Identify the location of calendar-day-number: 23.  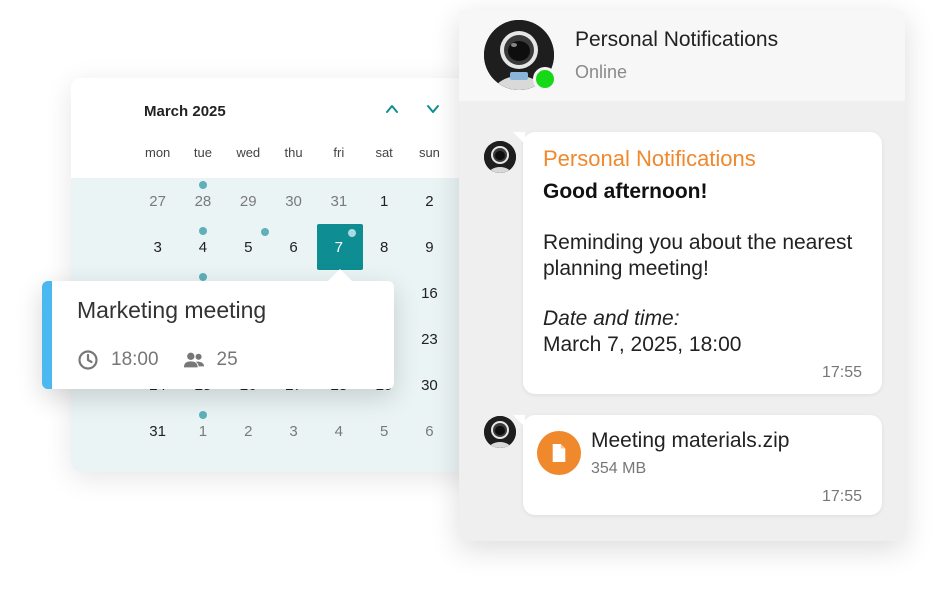
(429, 339).